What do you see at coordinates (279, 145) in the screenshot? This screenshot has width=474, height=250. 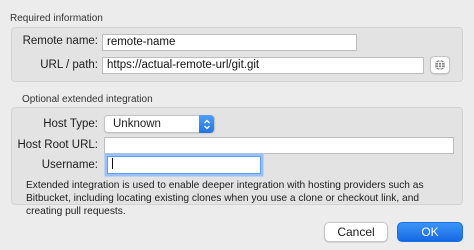 I see `host-root-url-input` at bounding box center [279, 145].